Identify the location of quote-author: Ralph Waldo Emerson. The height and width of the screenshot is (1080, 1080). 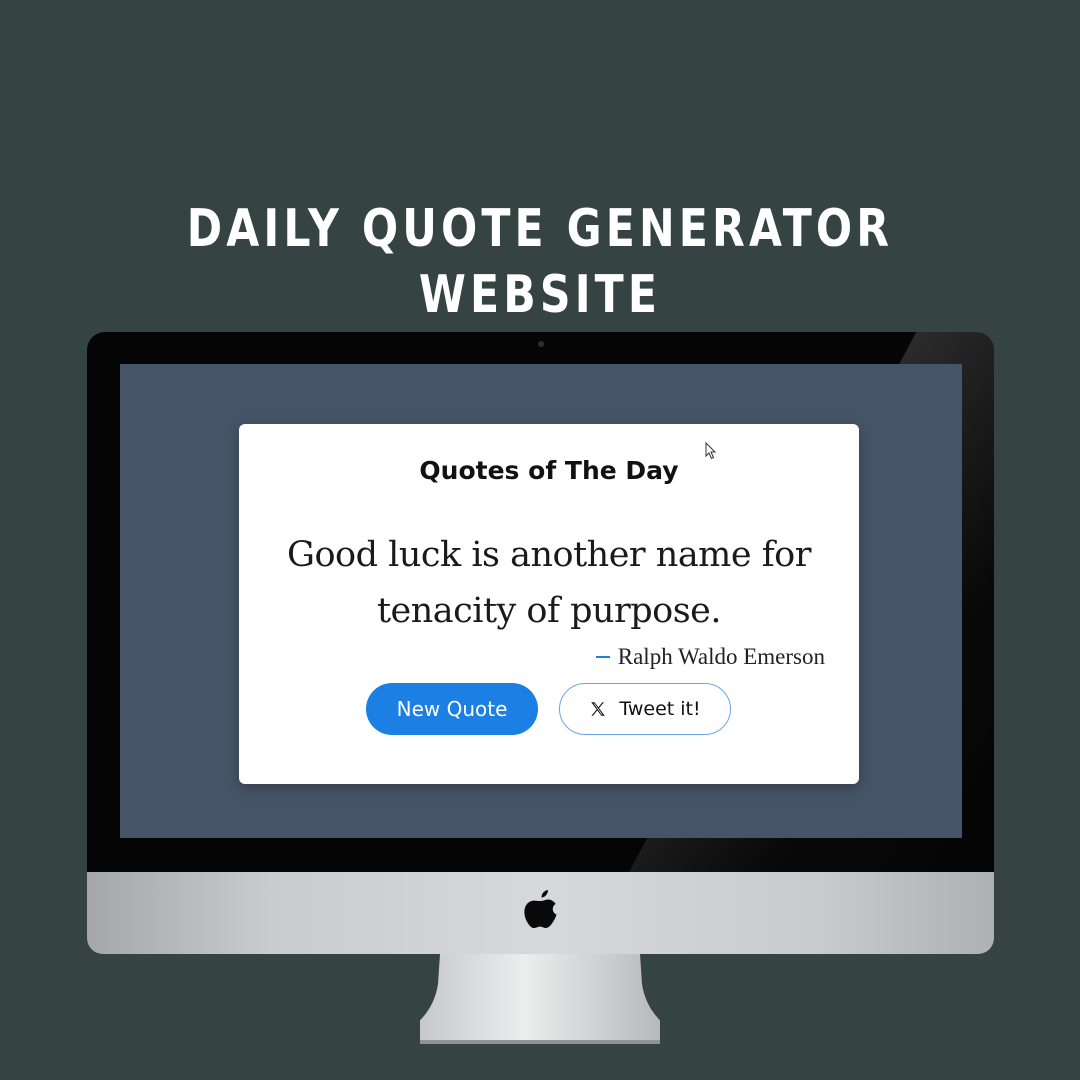
(710, 657).